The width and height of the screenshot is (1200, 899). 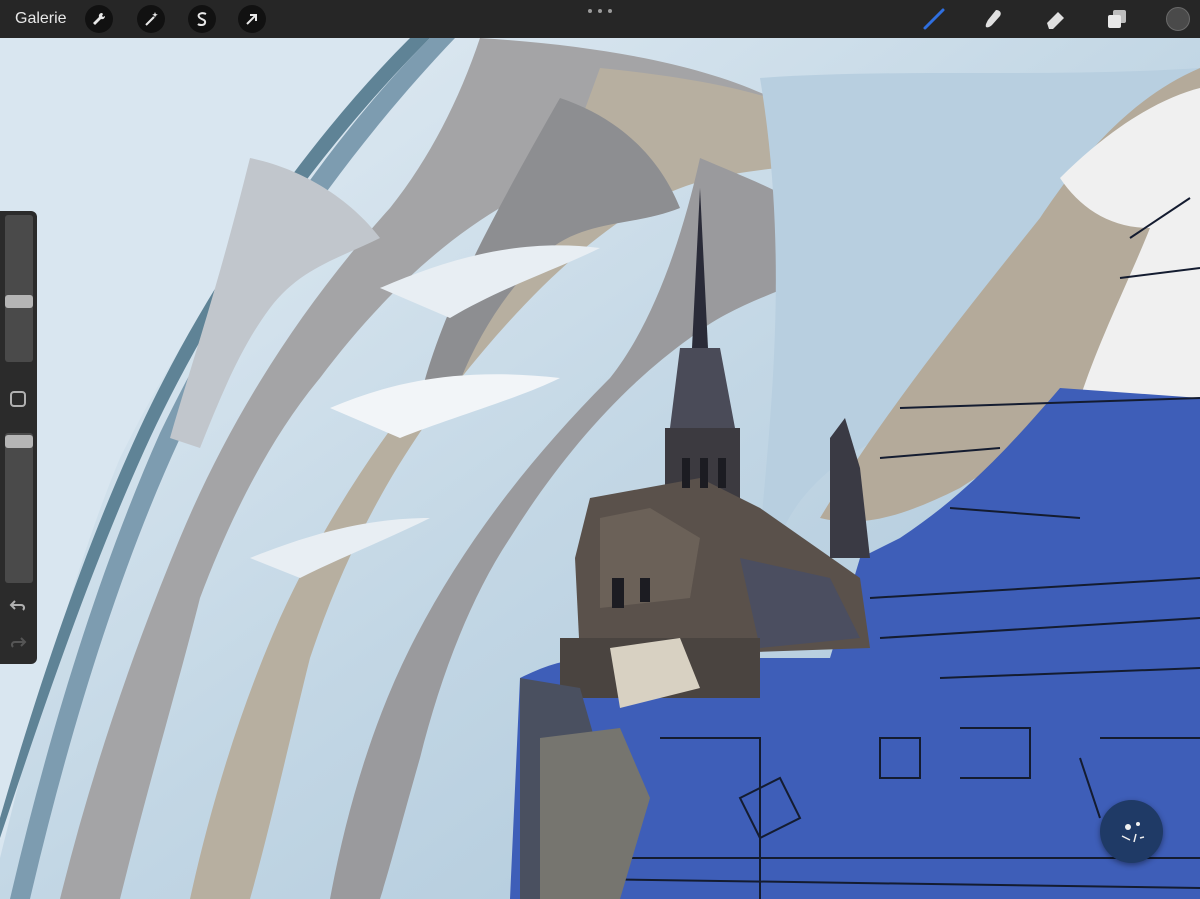 What do you see at coordinates (18, 399) in the screenshot?
I see `modify-button` at bounding box center [18, 399].